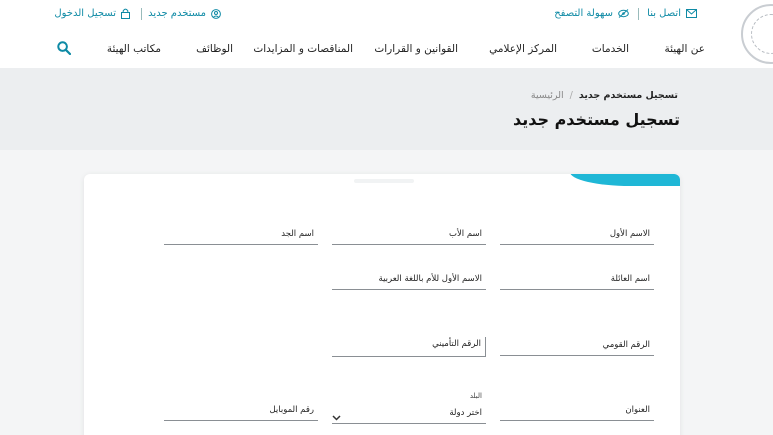 The image size is (773, 435). What do you see at coordinates (241, 412) in the screenshot?
I see `mobile-field: رقم الموبايل` at bounding box center [241, 412].